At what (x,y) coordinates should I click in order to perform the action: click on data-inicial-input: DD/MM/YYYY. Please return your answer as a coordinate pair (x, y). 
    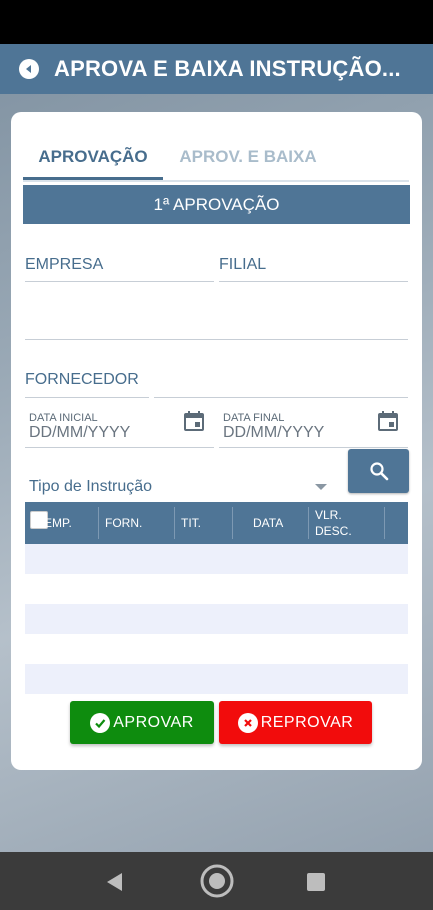
    Looking at the image, I should click on (79, 433).